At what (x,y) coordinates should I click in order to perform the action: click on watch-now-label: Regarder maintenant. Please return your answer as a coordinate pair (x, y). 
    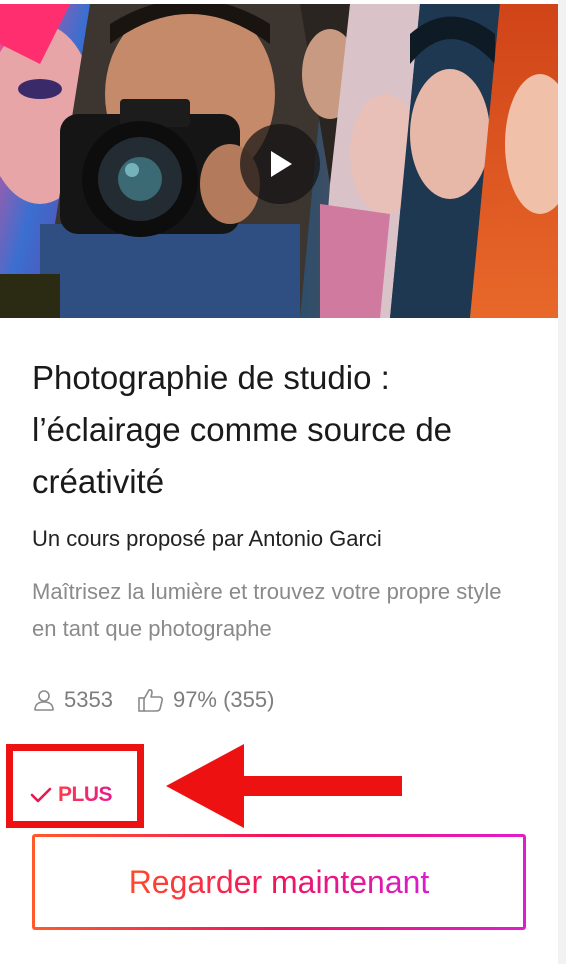
    Looking at the image, I should click on (279, 881).